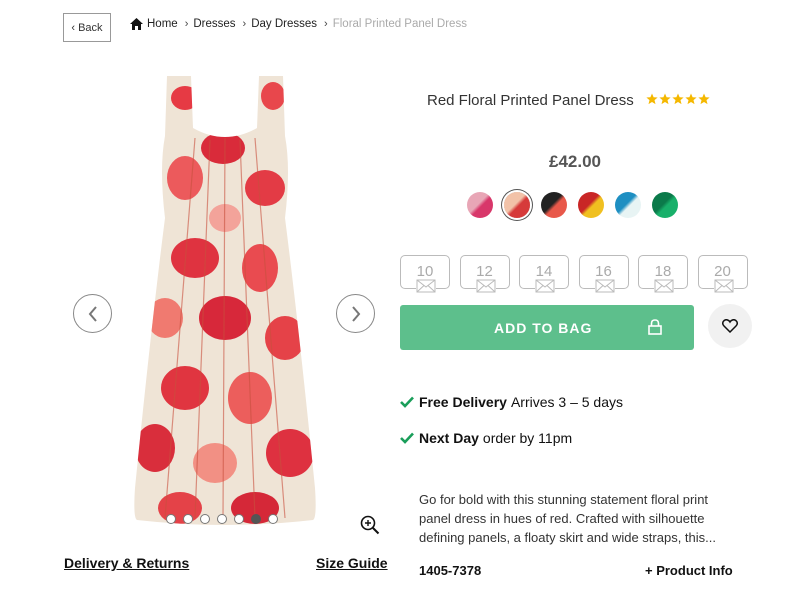 The width and height of the screenshot is (800, 604). Describe the element at coordinates (399, 24) in the screenshot. I see `breadcrumb-current: Floral Printed Panel Dress` at that location.